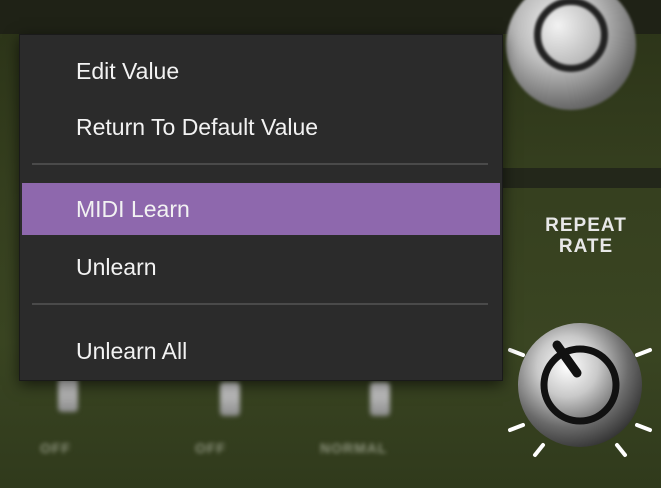 Image resolution: width=661 pixels, height=488 pixels. Describe the element at coordinates (571, 55) in the screenshot. I see `top-knob` at that location.